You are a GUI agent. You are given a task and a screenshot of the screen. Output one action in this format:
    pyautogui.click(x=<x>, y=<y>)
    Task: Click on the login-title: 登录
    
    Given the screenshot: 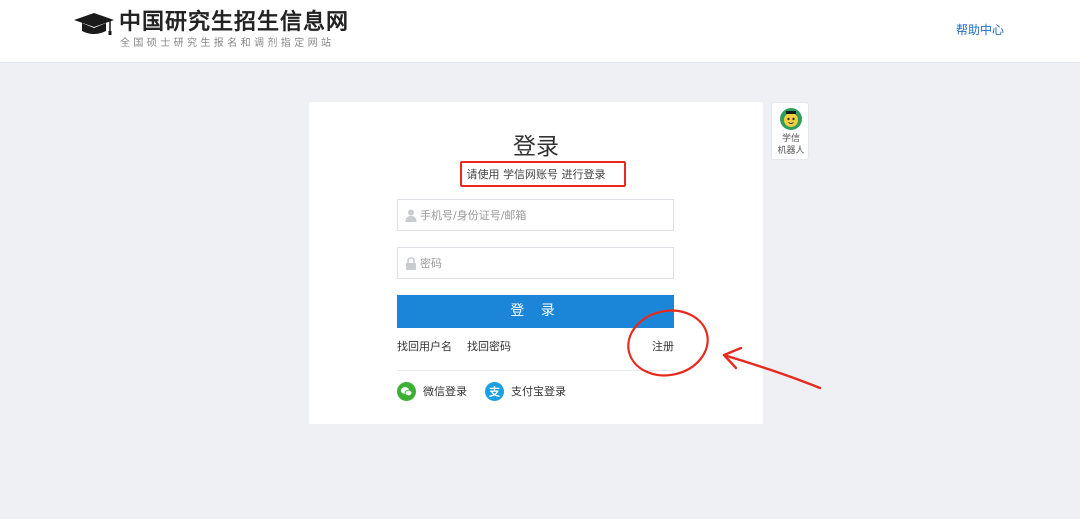 What is the action you would take?
    pyautogui.click(x=536, y=147)
    